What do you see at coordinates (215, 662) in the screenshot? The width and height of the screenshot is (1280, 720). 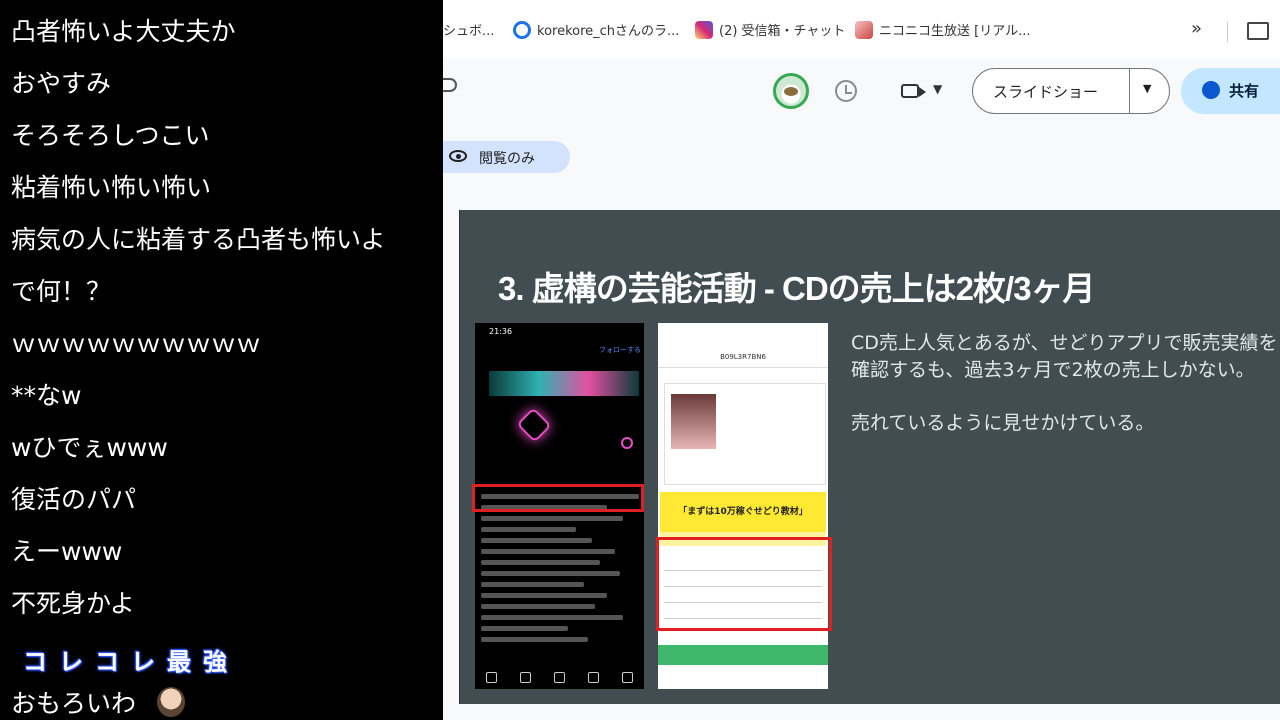 I see `decorated-char: 強` at bounding box center [215, 662].